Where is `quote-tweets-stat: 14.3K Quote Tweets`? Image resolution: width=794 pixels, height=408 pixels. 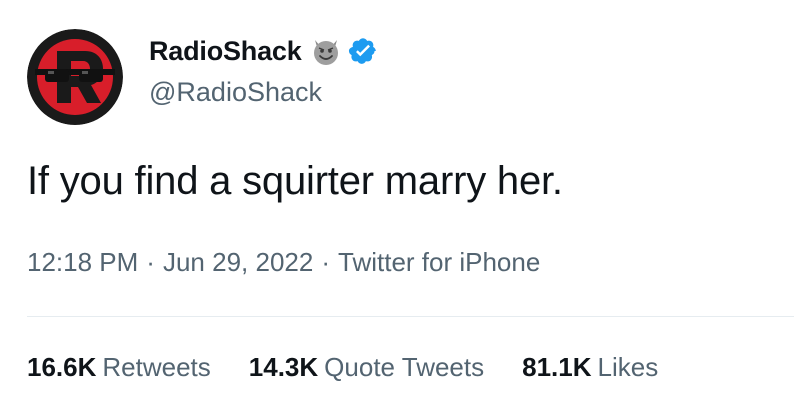
quote-tweets-stat: 14.3K Quote Tweets is located at coordinates (366, 367).